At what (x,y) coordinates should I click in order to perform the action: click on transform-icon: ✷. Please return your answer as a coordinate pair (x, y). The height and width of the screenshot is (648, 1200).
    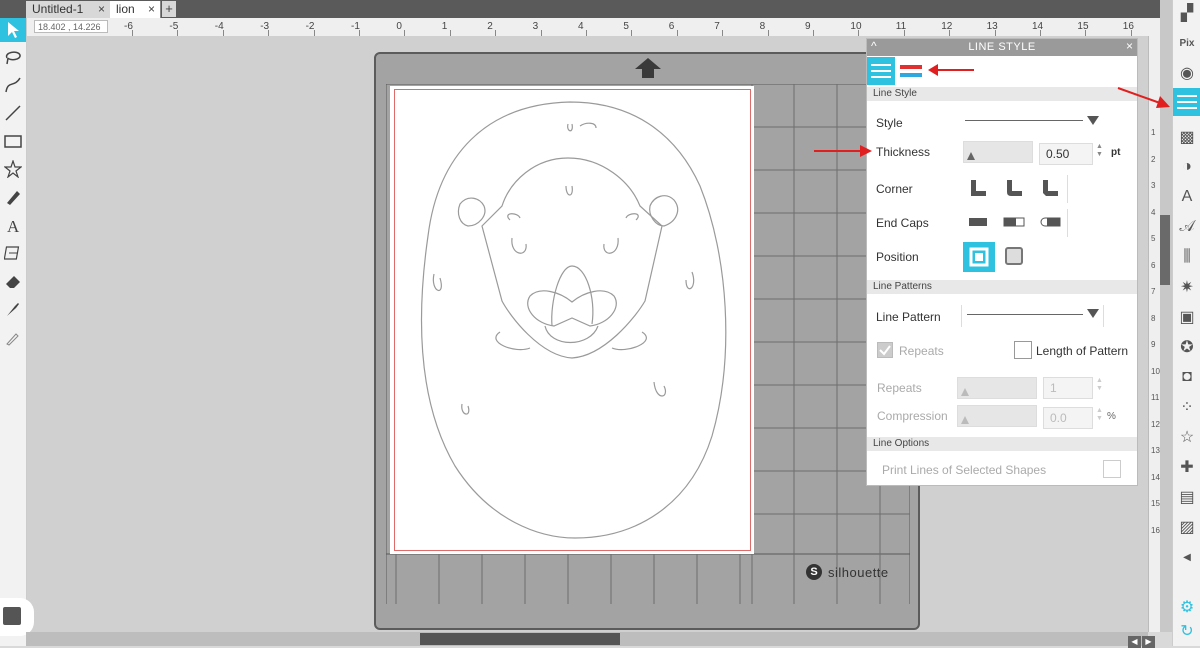
    Looking at the image, I should click on (1187, 287).